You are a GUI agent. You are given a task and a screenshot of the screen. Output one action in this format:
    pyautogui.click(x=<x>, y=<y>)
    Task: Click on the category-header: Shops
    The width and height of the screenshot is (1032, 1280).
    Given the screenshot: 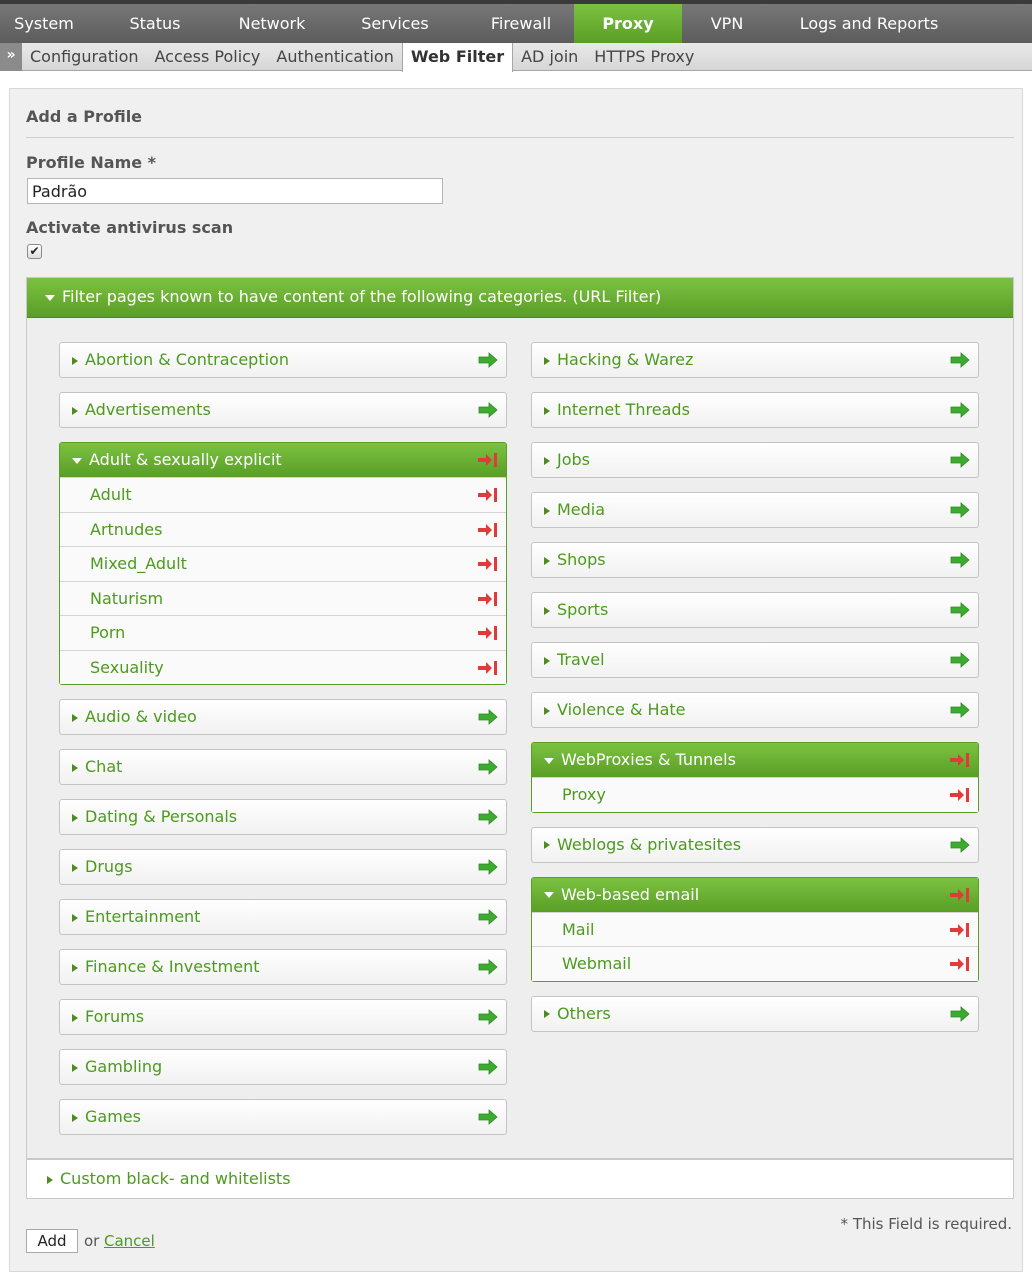 What is the action you would take?
    pyautogui.click(x=755, y=560)
    